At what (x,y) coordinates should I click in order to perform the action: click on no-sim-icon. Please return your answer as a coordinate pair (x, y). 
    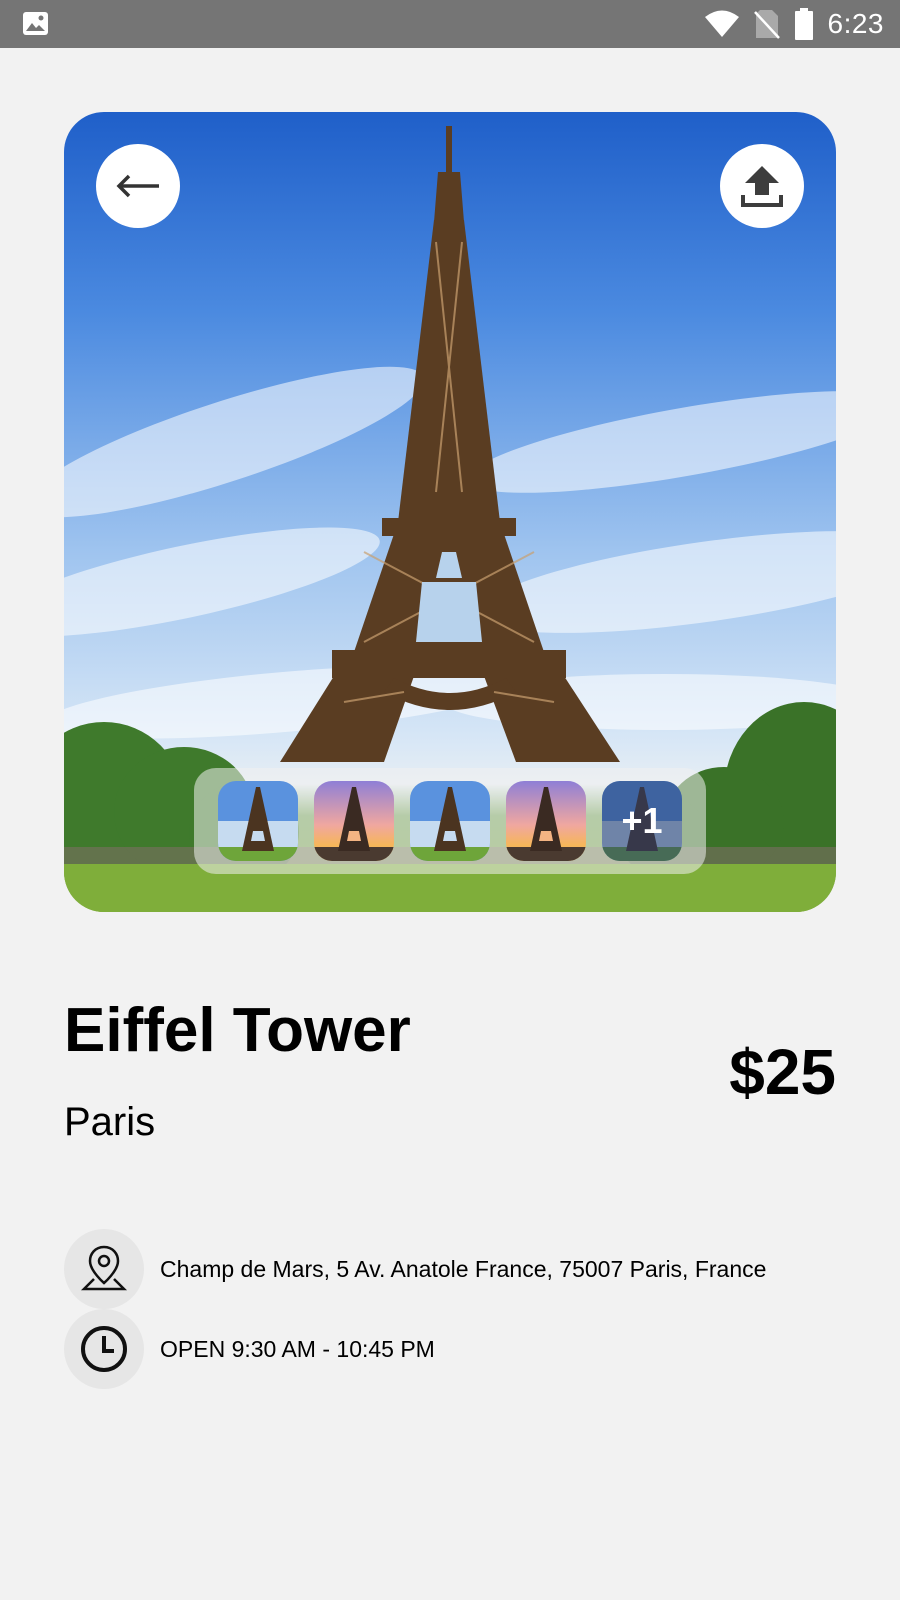
    Looking at the image, I should click on (766, 24).